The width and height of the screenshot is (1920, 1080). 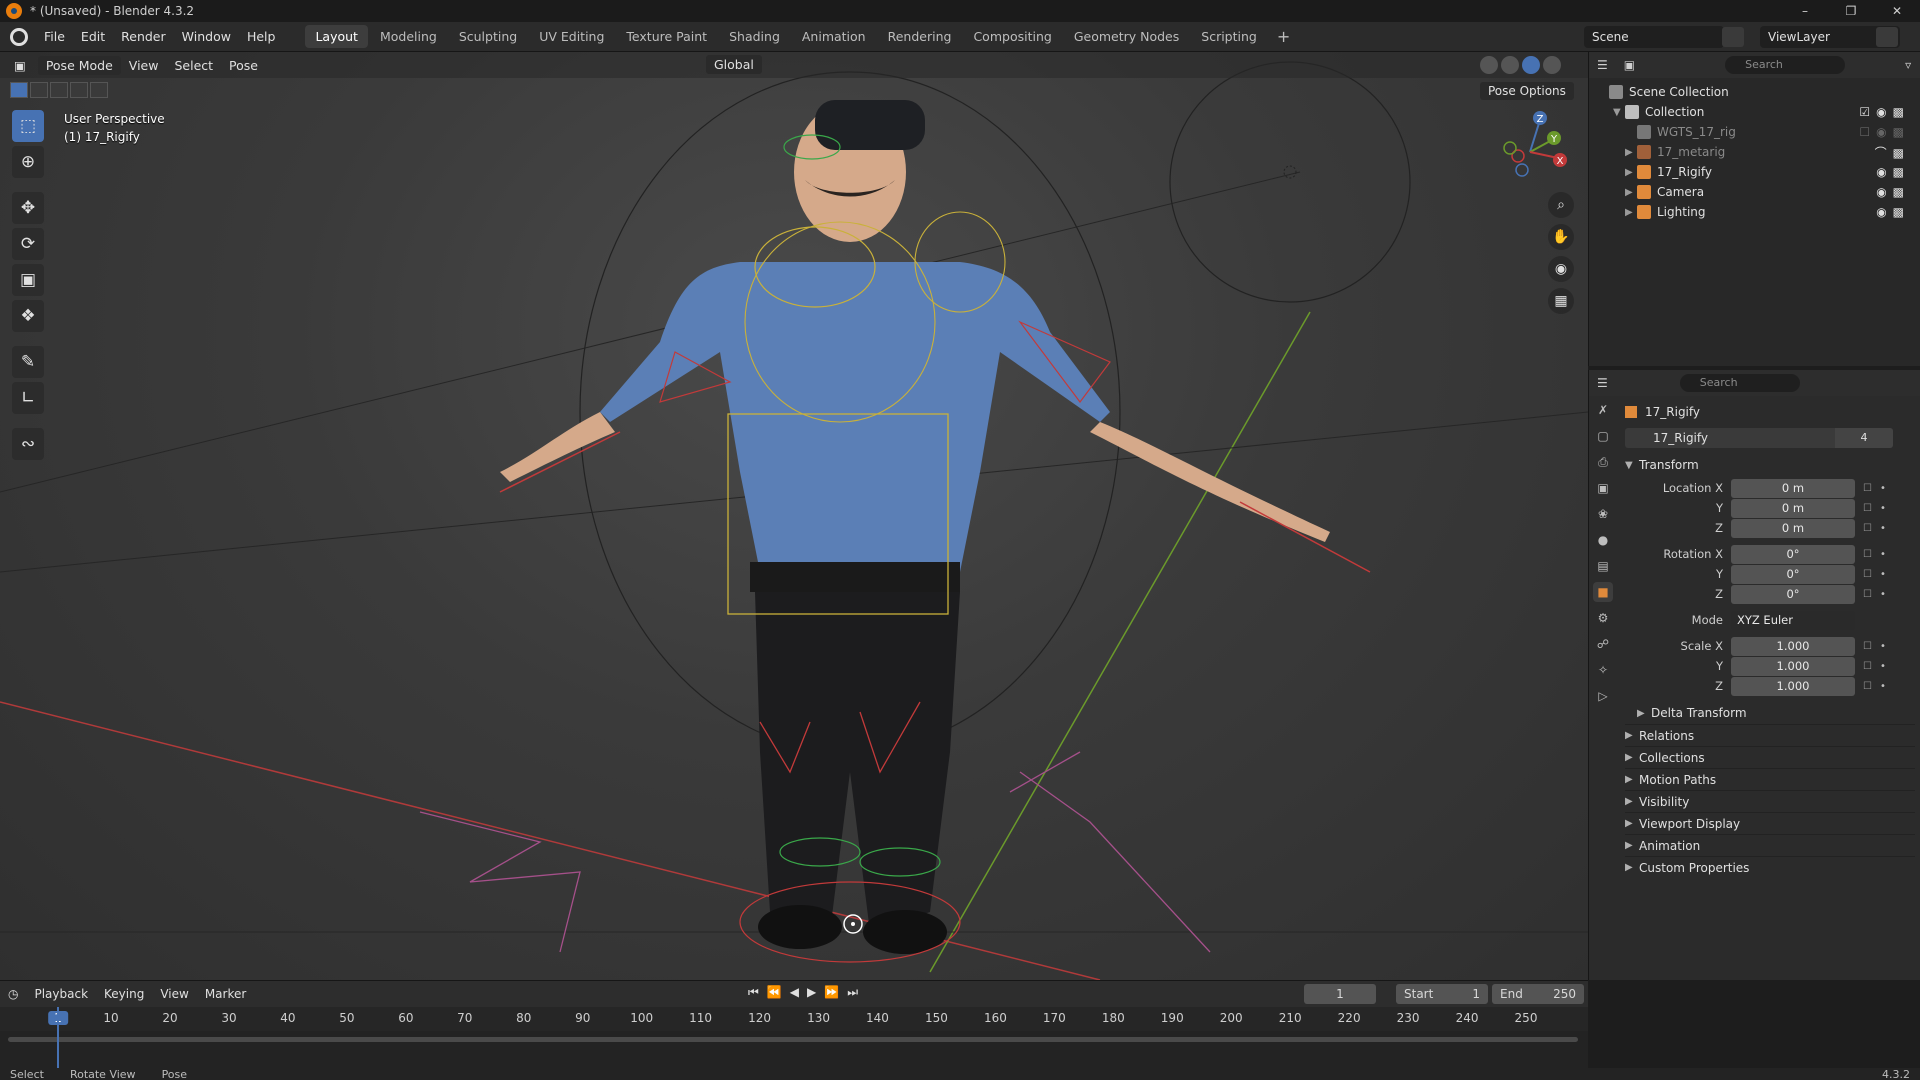 I want to click on menu-help: Help, so click(x=261, y=36).